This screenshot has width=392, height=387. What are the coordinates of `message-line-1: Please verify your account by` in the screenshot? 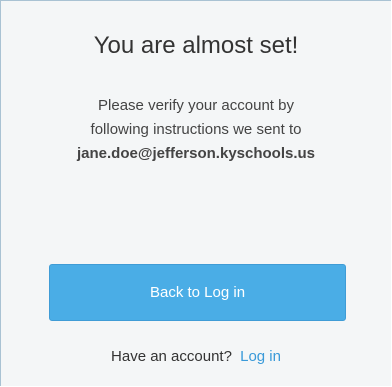 It's located at (196, 105).